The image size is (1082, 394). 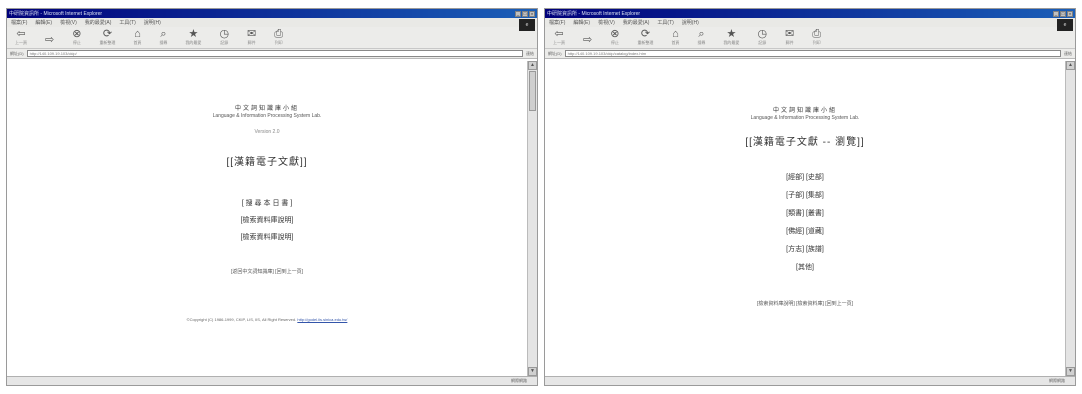 I want to click on address-bar: 網址(D) http://140.109.19.103/ckip/ 連結, so click(x=272, y=54).